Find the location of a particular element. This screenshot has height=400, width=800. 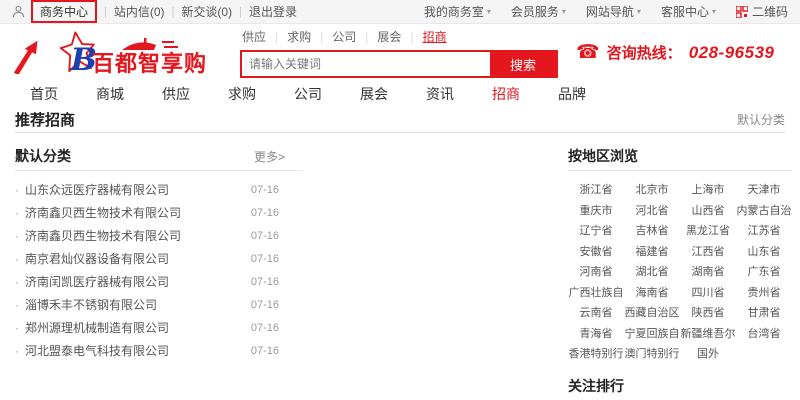

region-link: 湖南省 is located at coordinates (708, 272).